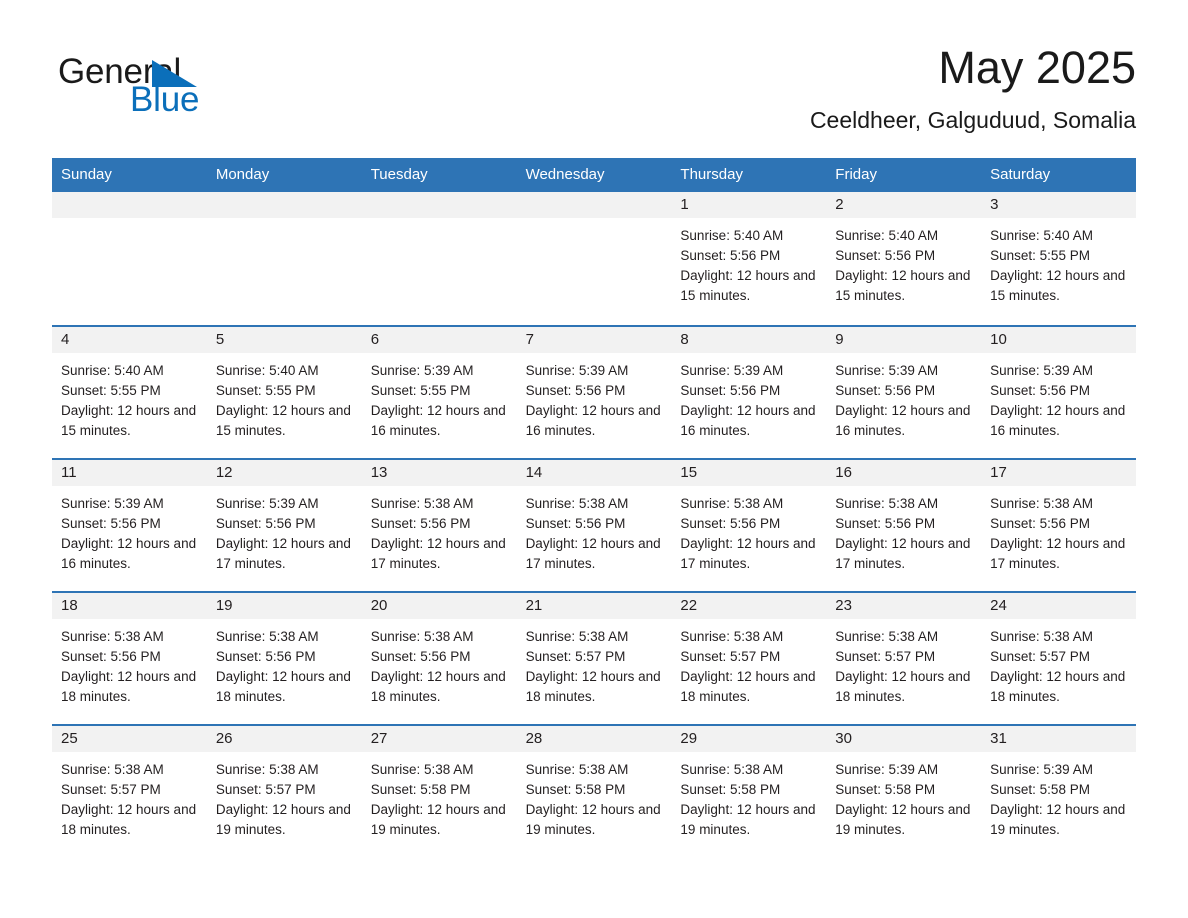 This screenshot has width=1188, height=918. What do you see at coordinates (565, 174) in the screenshot?
I see `weekday-wednesday: Wednesday` at bounding box center [565, 174].